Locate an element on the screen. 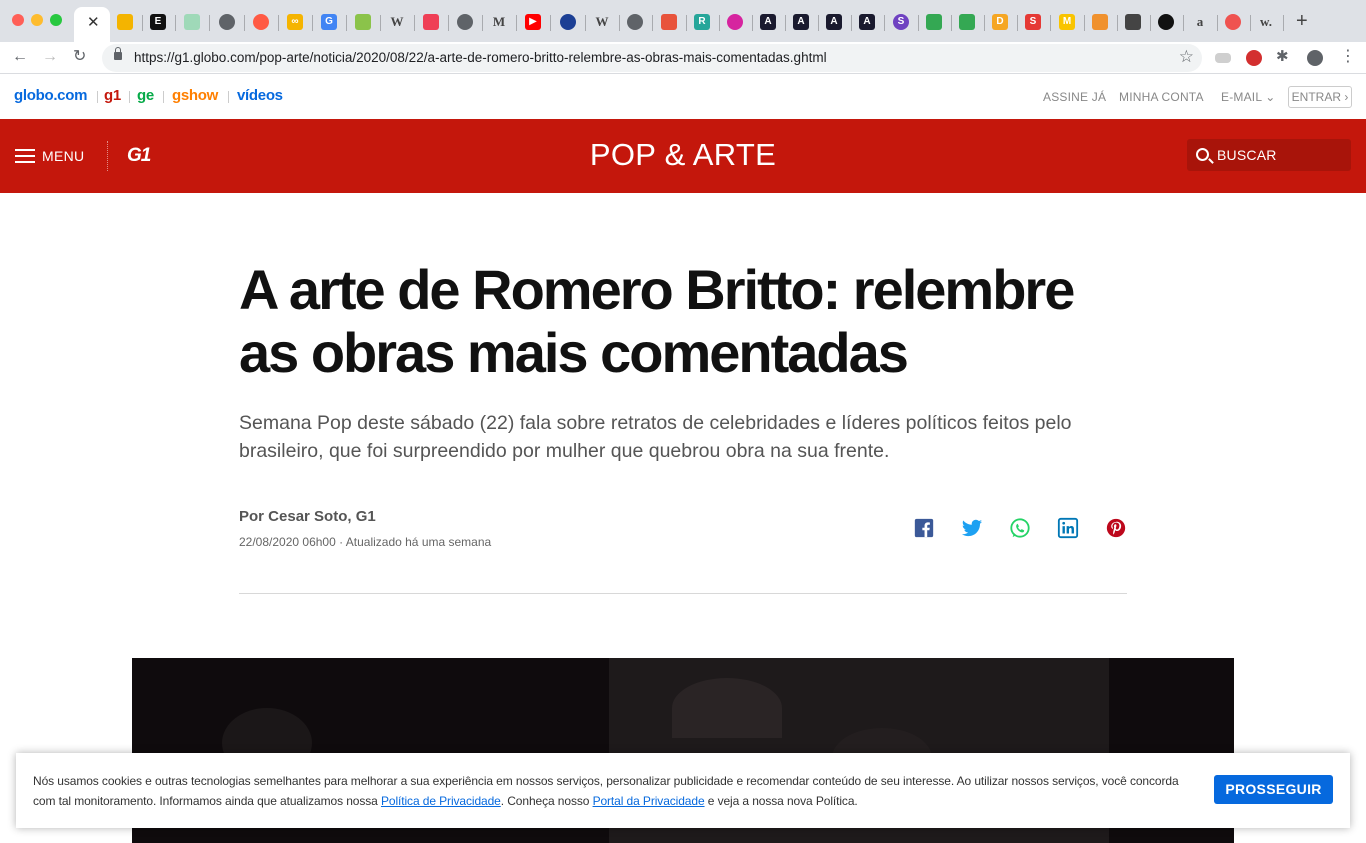 This screenshot has height=843, width=1366. lock-icon is located at coordinates (118, 53).